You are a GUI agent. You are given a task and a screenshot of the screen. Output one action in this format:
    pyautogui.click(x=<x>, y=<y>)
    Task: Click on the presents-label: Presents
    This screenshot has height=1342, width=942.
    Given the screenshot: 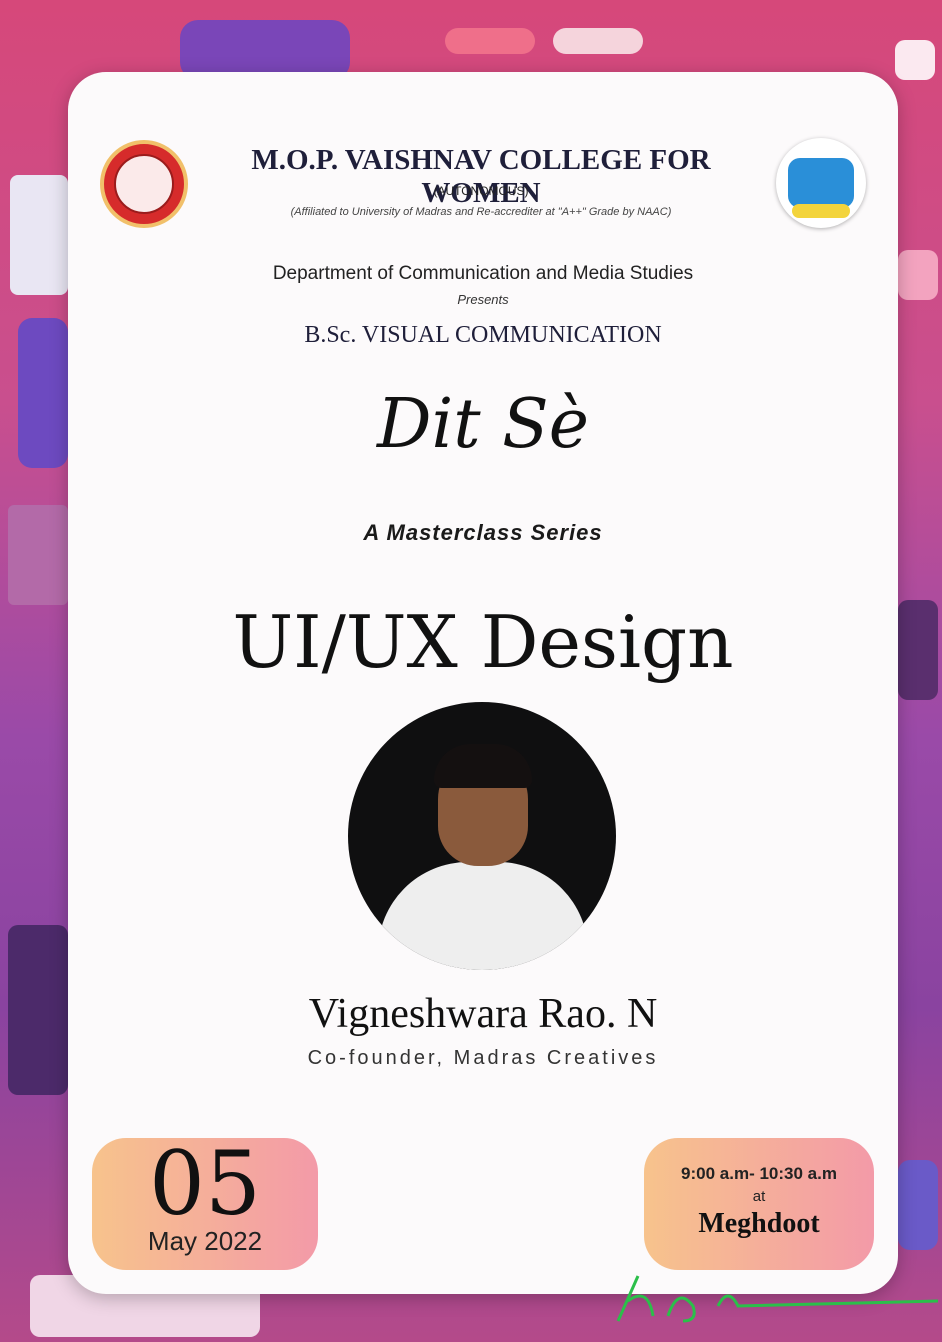 What is the action you would take?
    pyautogui.click(x=483, y=299)
    